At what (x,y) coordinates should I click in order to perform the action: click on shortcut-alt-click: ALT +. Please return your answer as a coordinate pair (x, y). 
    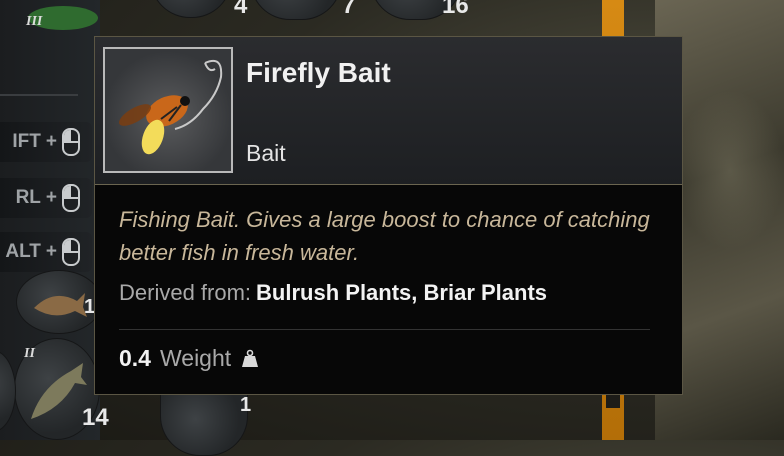
    Looking at the image, I should click on (46, 252).